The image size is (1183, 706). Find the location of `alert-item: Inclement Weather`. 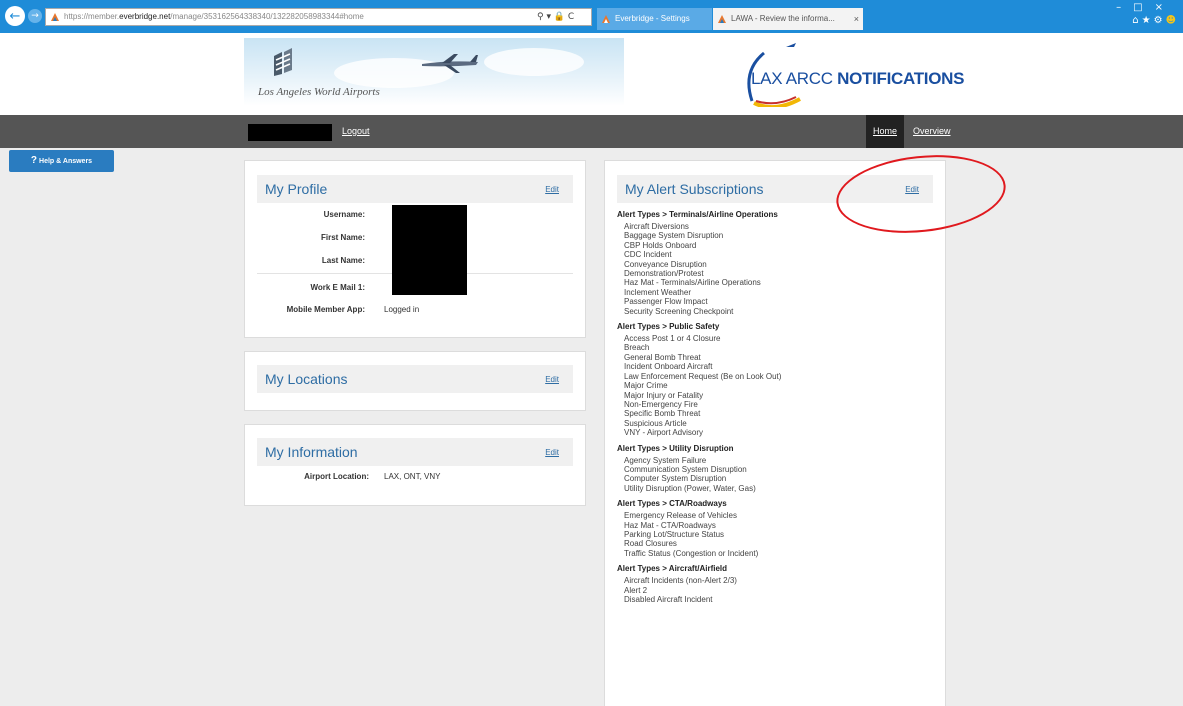

alert-item: Inclement Weather is located at coordinates (657, 292).